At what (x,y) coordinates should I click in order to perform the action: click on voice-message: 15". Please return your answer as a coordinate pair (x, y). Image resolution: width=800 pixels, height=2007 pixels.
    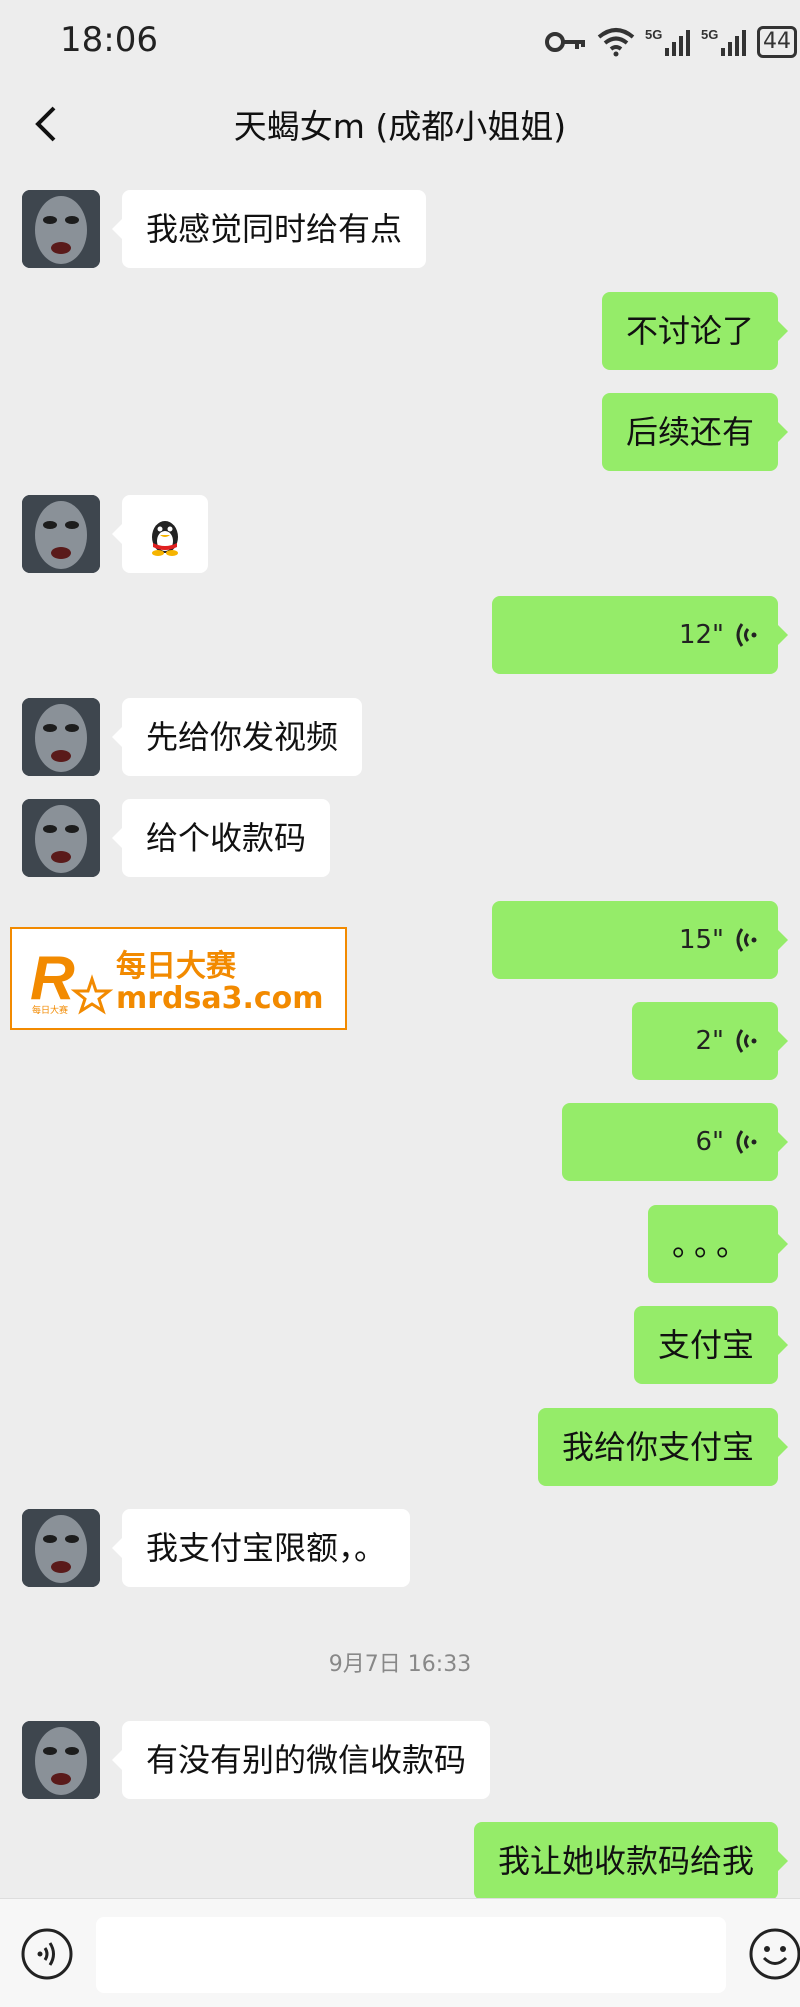
    Looking at the image, I should click on (640, 940).